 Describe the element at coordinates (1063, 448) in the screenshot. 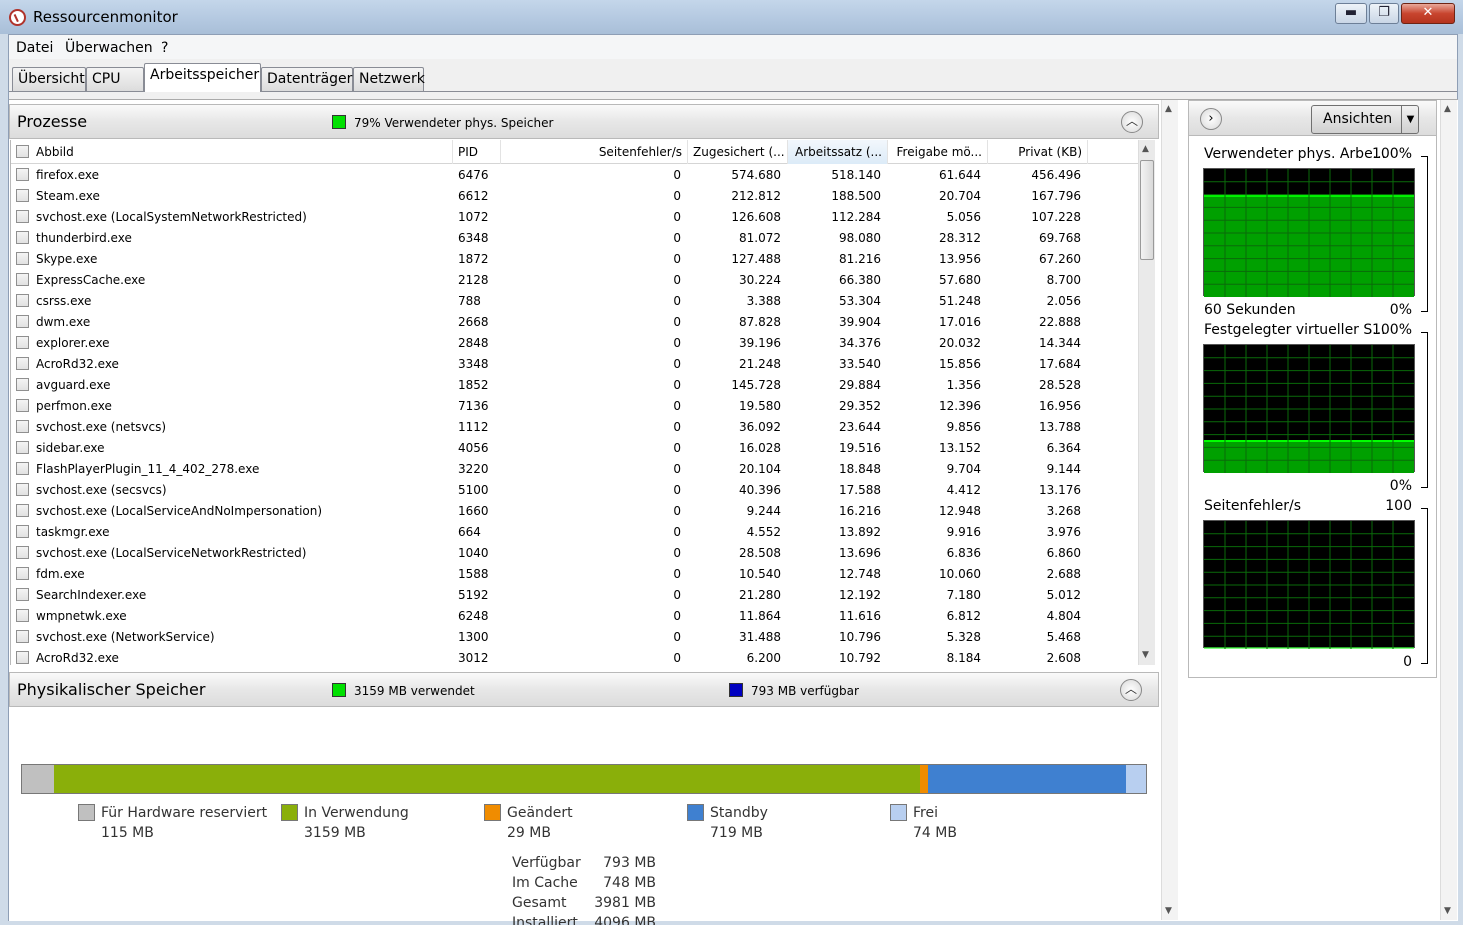

I see `cell-private: 6.364` at that location.